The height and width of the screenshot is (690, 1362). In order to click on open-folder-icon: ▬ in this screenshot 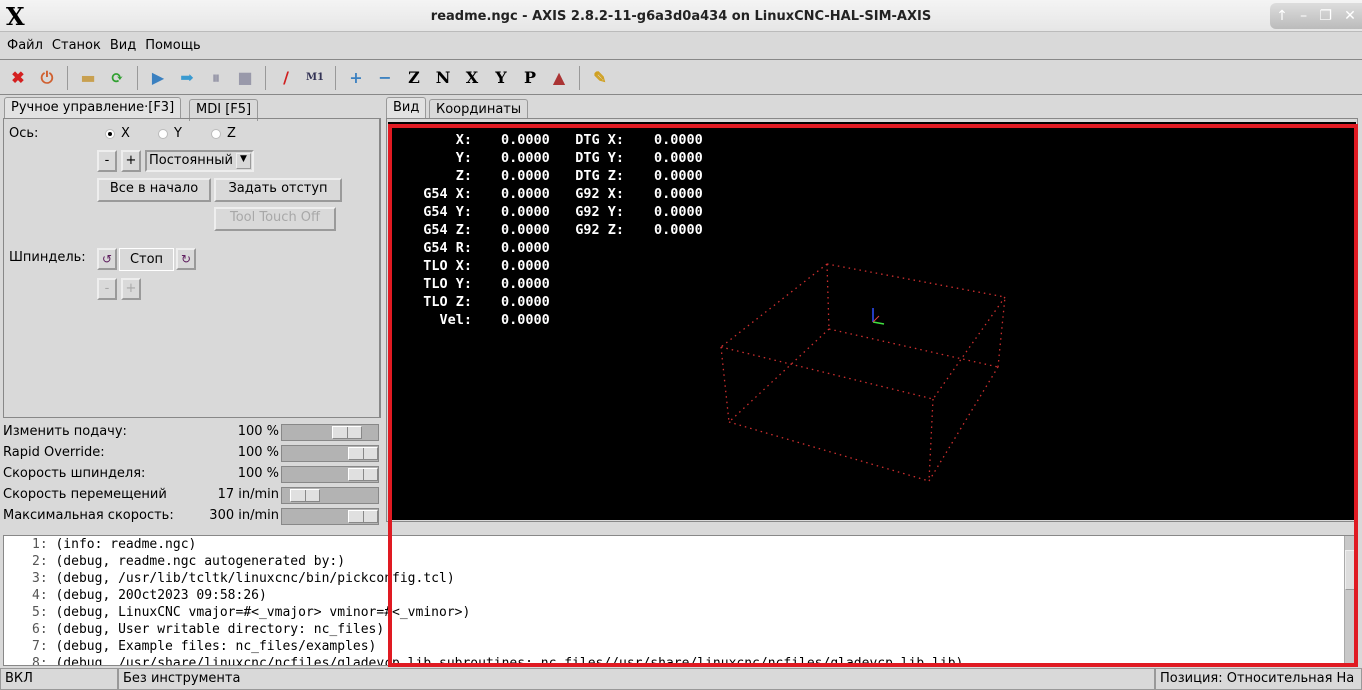, I will do `click(88, 78)`.